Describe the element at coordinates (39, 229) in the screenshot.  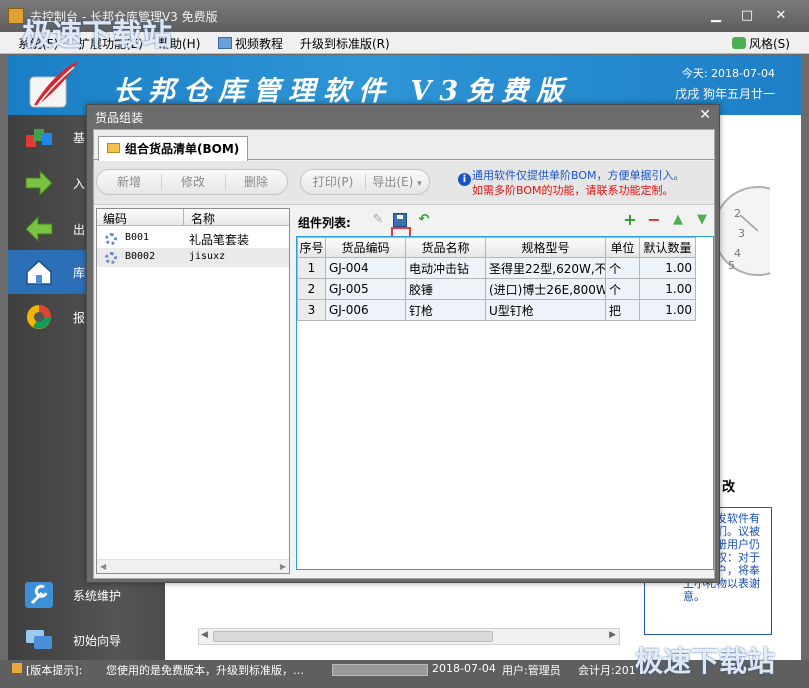
I see `arrow-left-icon` at that location.